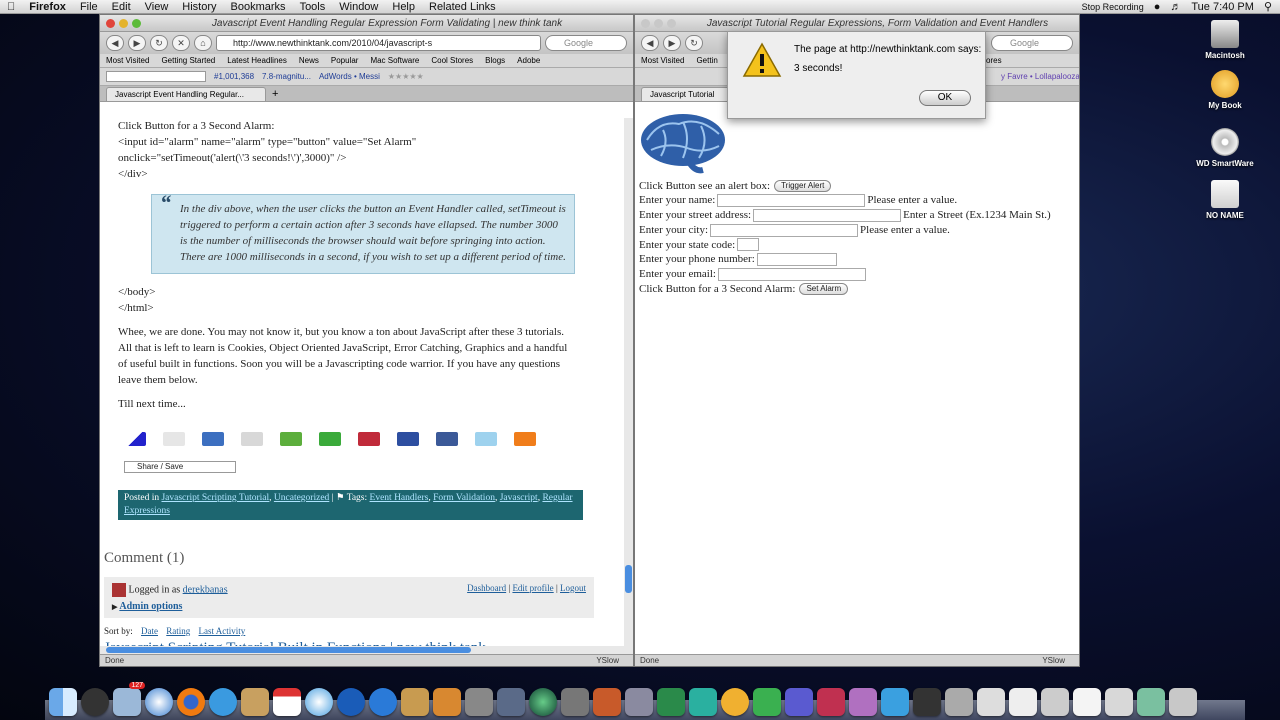  What do you see at coordinates (784, 230) in the screenshot?
I see `city-input` at bounding box center [784, 230].